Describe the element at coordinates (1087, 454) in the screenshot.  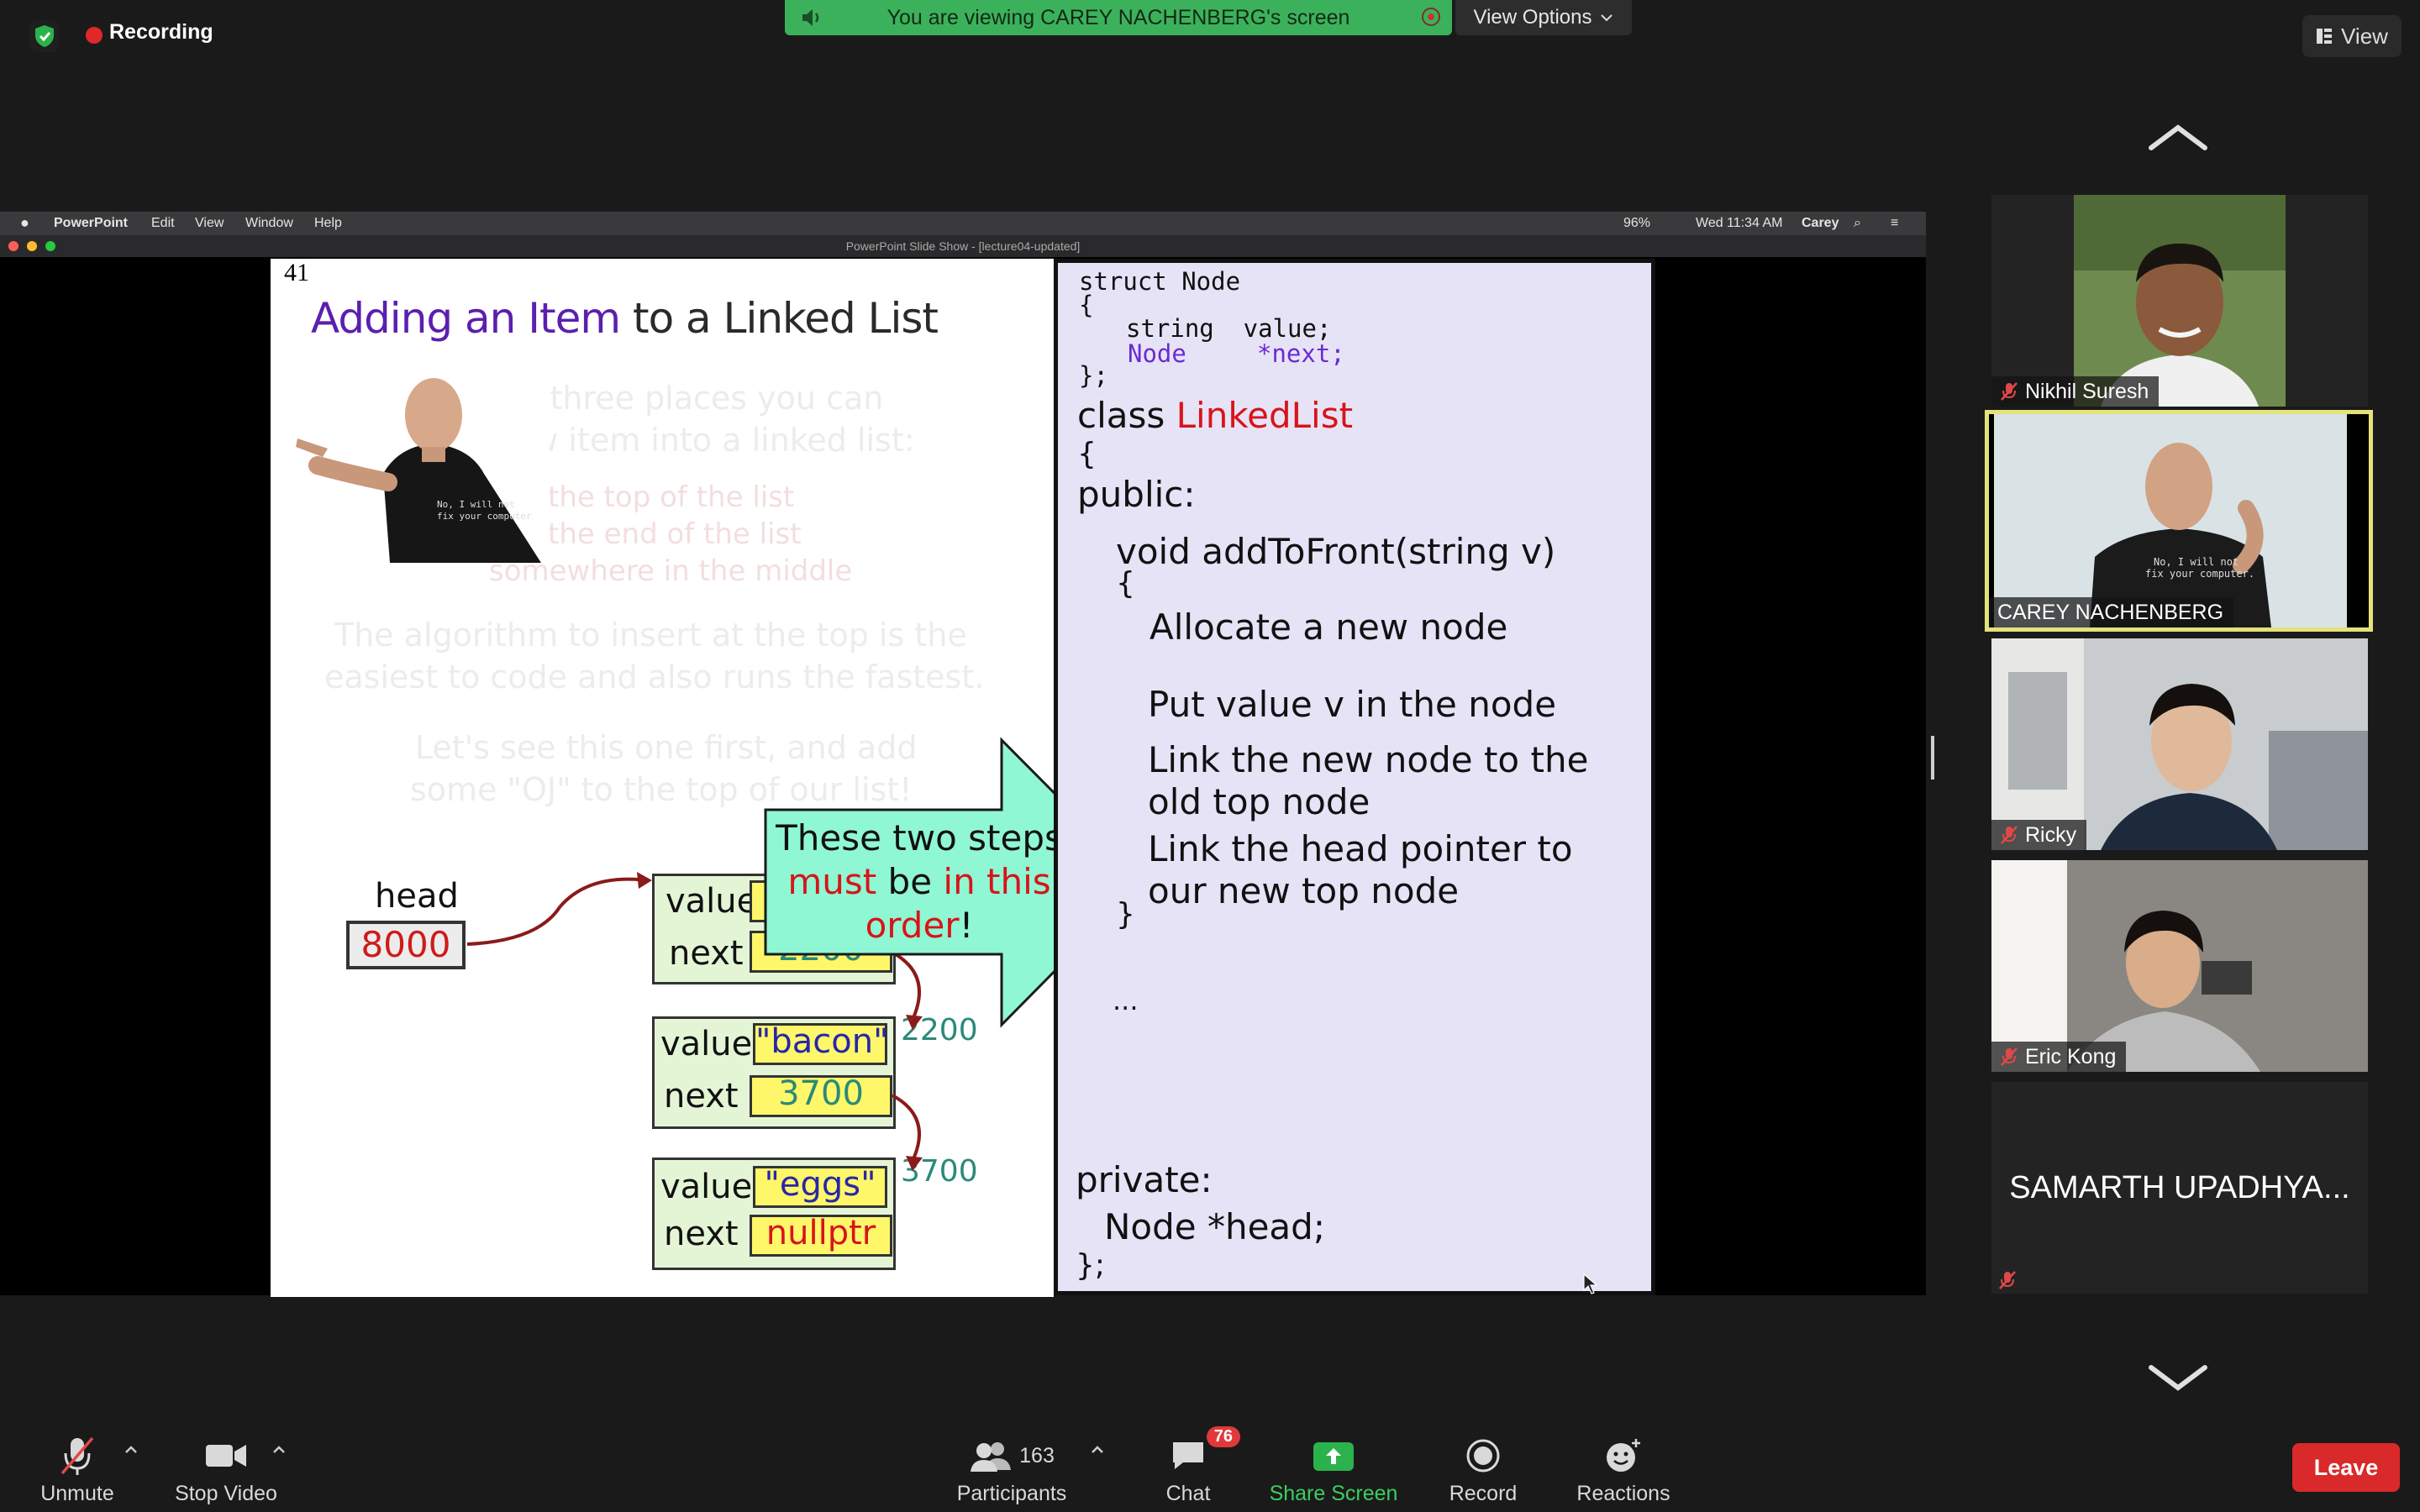
I see `code-class-brace: {` at that location.